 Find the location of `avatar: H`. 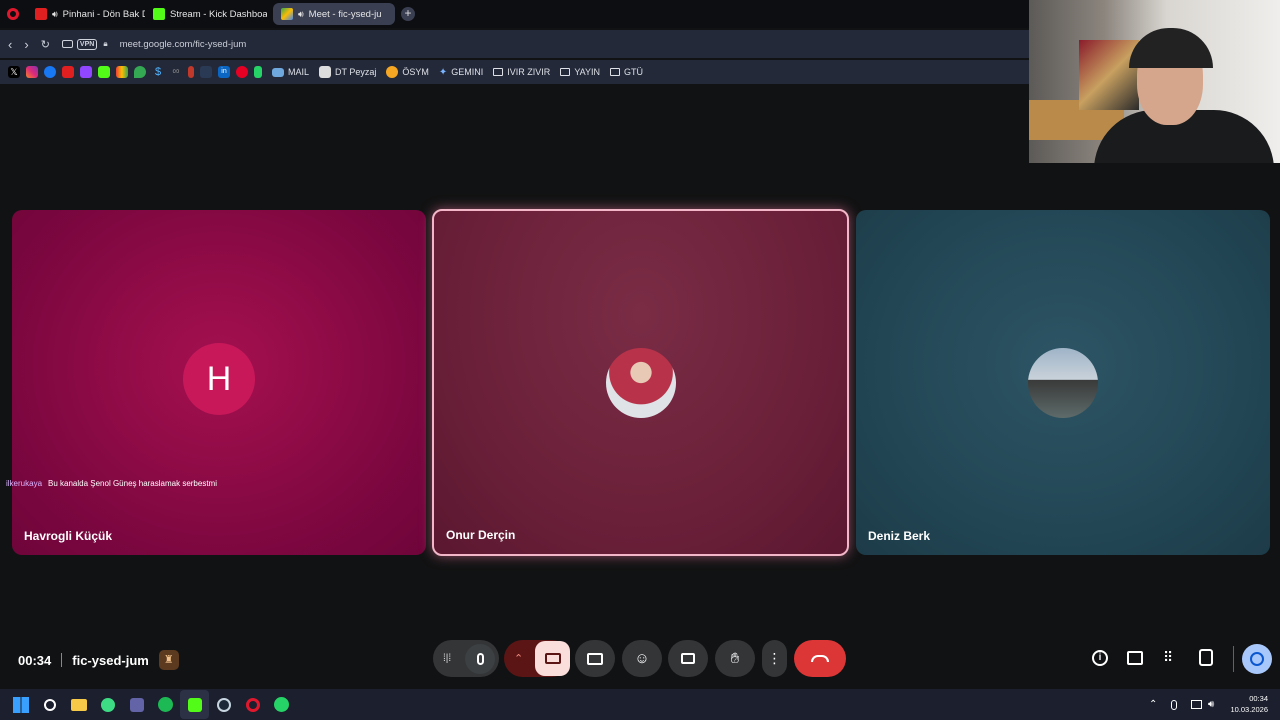

avatar: H is located at coordinates (219, 379).